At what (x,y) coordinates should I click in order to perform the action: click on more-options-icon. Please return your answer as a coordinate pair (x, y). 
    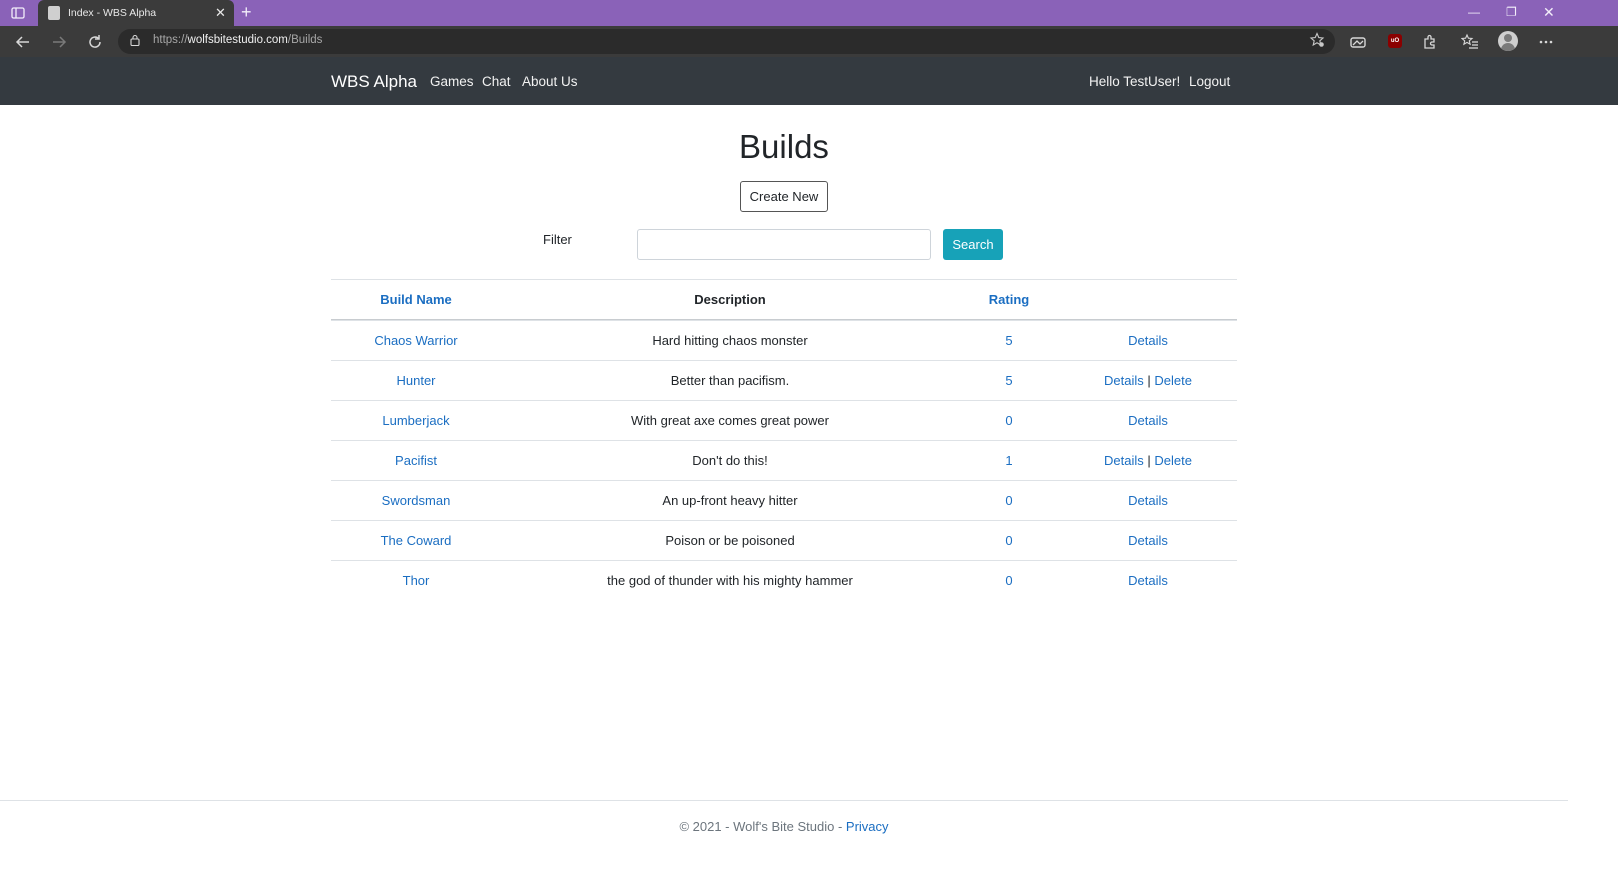
    Looking at the image, I should click on (1546, 42).